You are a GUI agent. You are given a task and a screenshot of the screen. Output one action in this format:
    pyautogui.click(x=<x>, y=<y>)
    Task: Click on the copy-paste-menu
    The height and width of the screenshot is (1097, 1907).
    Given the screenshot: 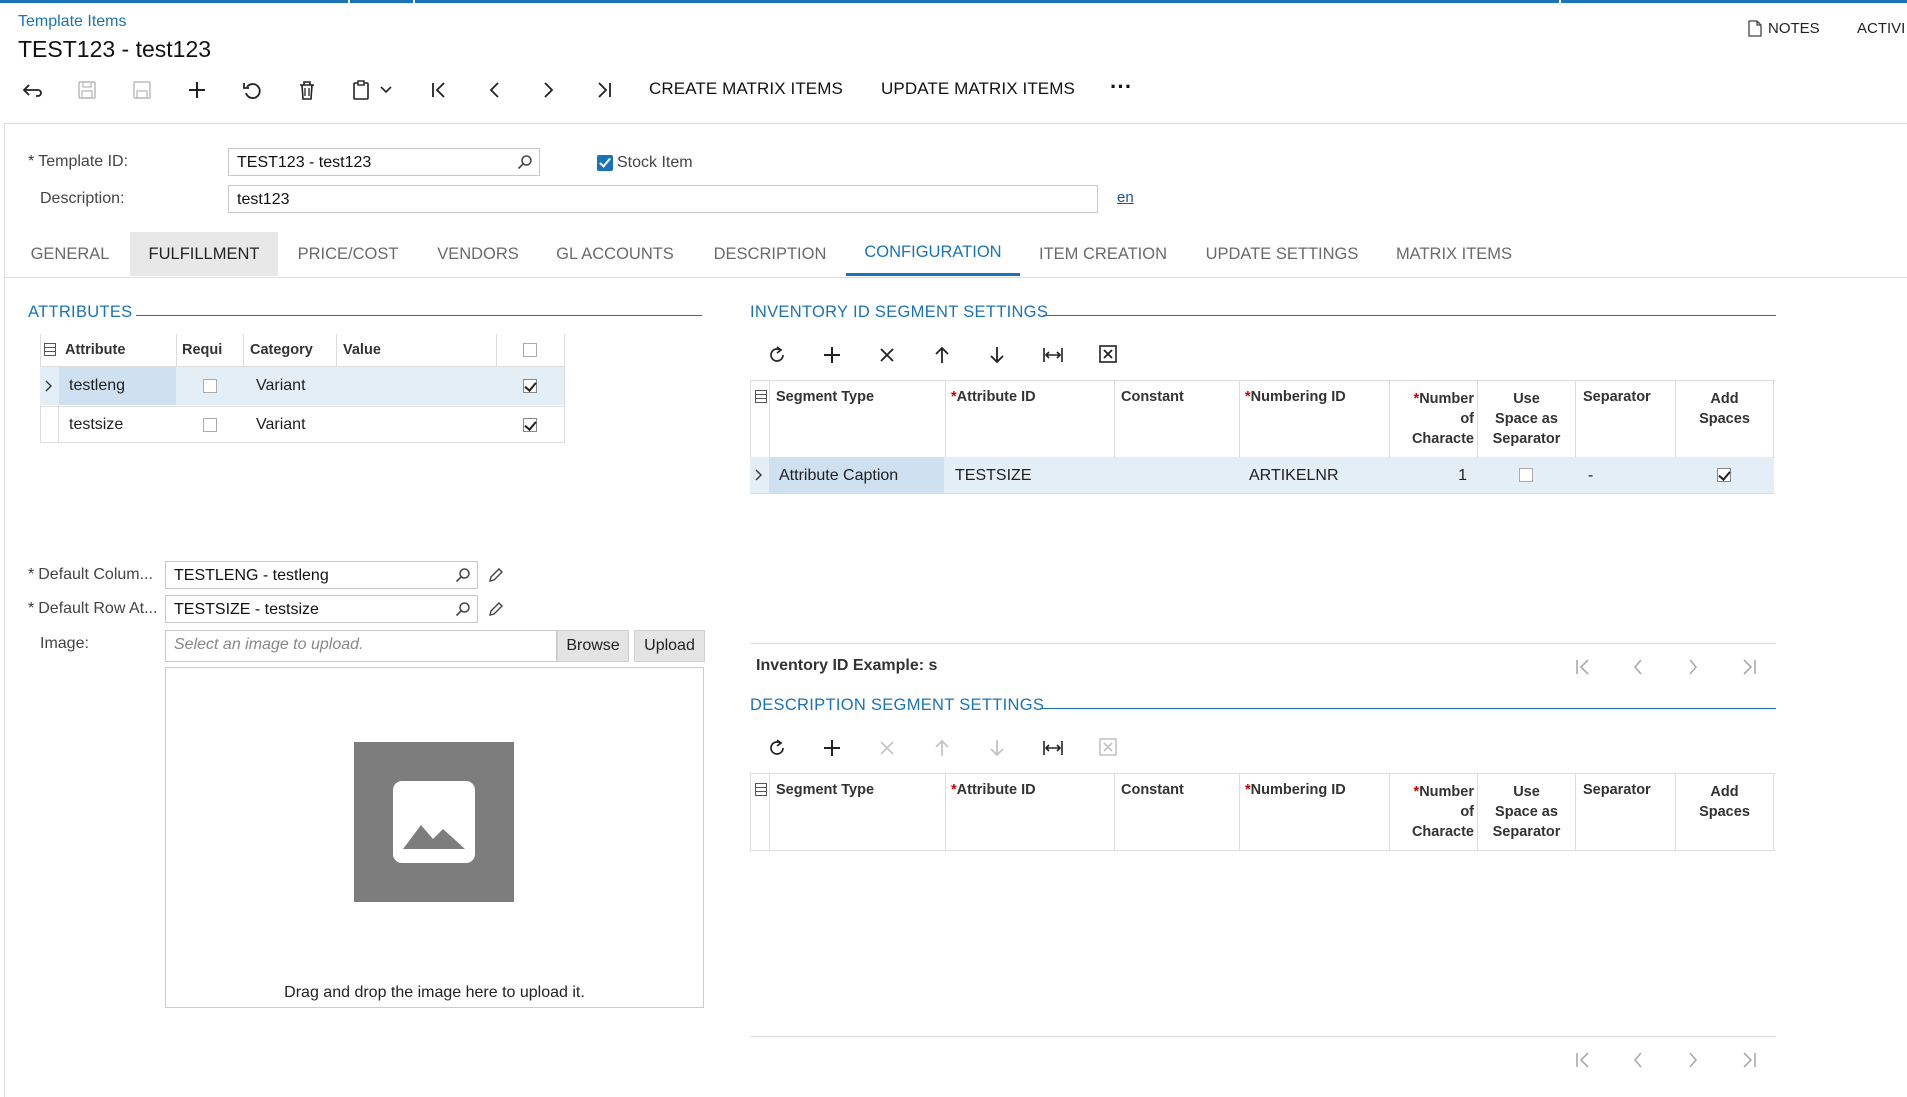 What is the action you would take?
    pyautogui.click(x=372, y=90)
    